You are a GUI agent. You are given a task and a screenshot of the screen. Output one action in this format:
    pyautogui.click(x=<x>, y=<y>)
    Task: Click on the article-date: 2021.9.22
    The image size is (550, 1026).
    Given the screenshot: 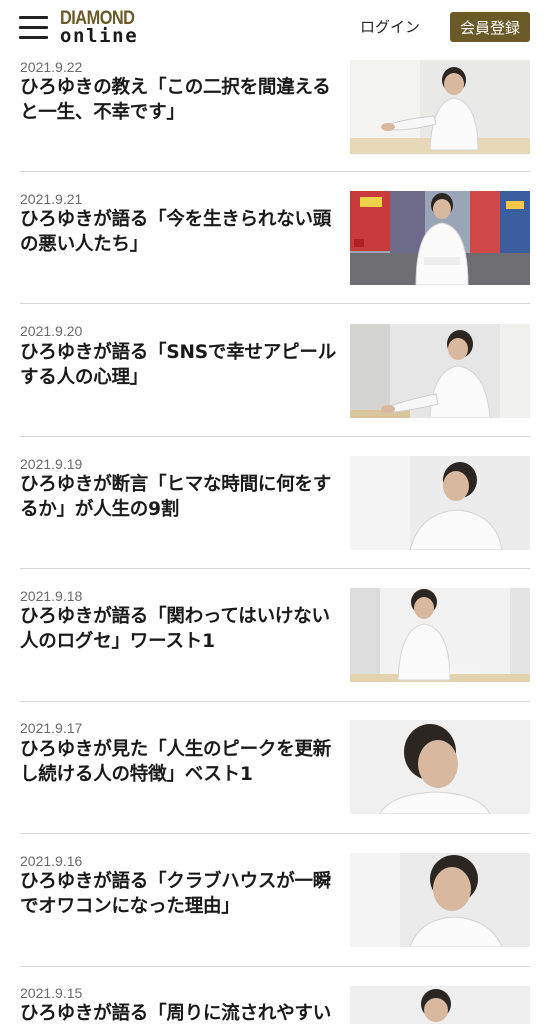 What is the action you would take?
    pyautogui.click(x=51, y=67)
    